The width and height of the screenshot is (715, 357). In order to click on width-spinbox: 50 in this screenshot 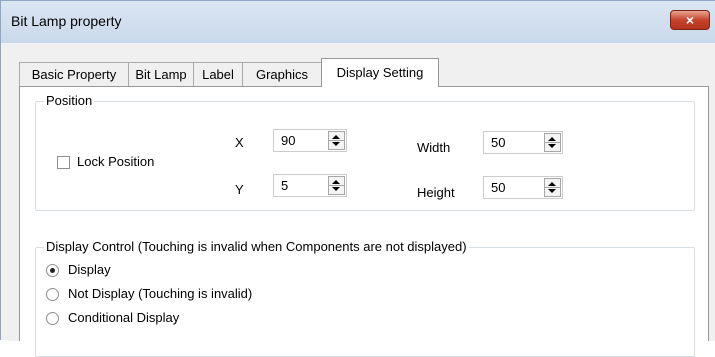, I will do `click(523, 142)`.